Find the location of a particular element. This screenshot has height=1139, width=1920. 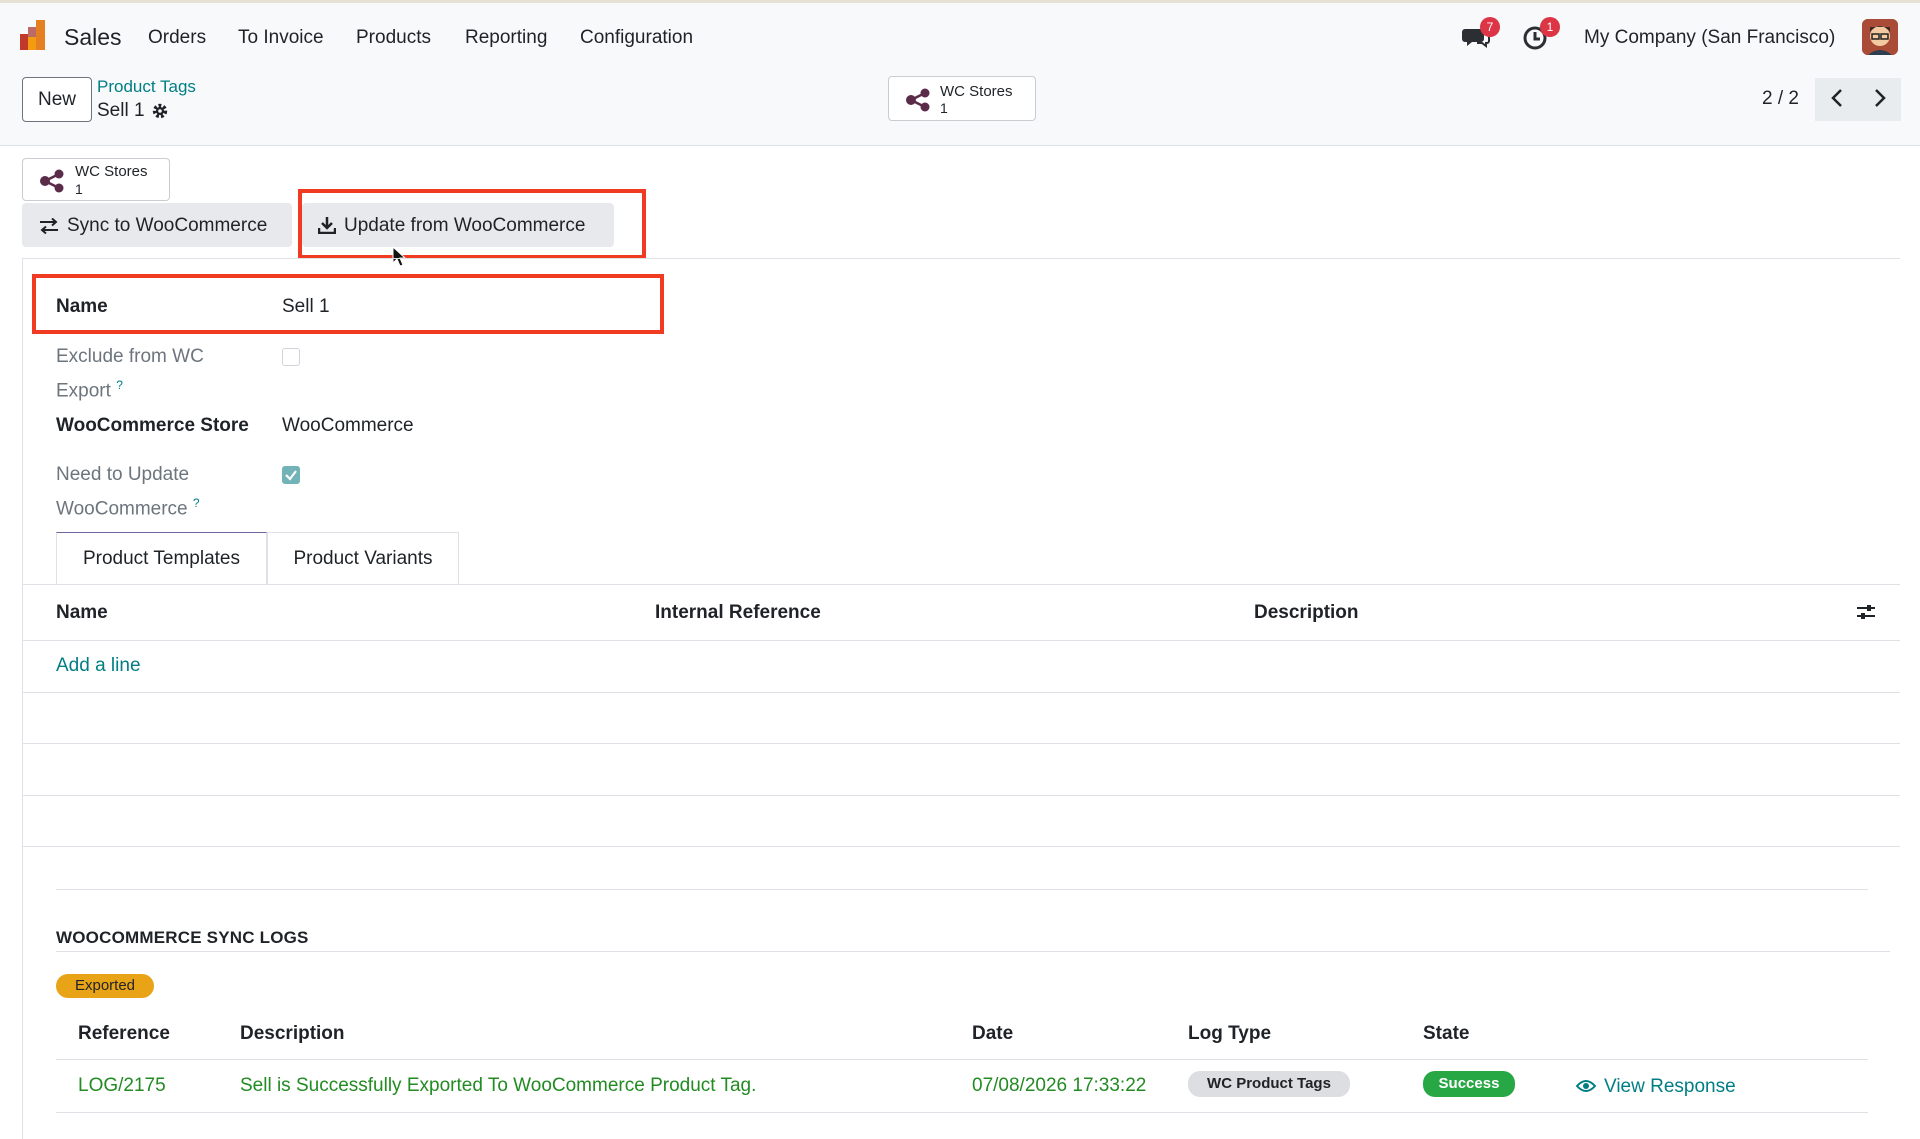

nav-products: Products is located at coordinates (393, 38).